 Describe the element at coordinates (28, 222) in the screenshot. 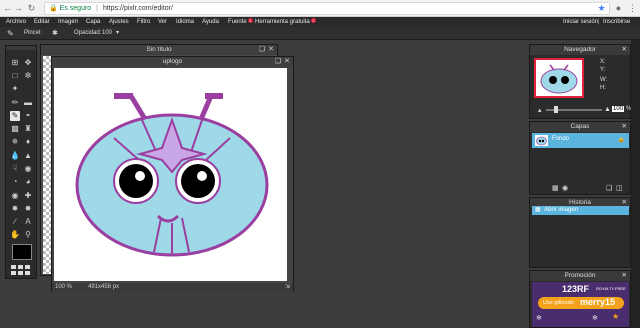

I see `type-tool-icon: A` at that location.